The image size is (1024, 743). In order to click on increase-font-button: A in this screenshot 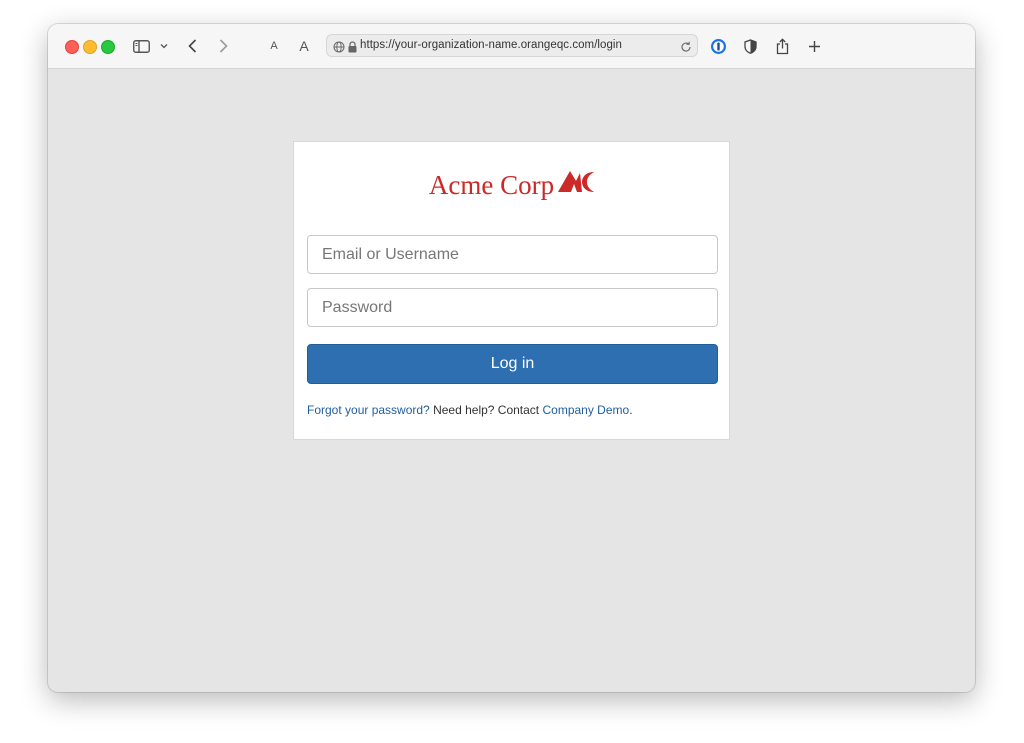, I will do `click(304, 46)`.